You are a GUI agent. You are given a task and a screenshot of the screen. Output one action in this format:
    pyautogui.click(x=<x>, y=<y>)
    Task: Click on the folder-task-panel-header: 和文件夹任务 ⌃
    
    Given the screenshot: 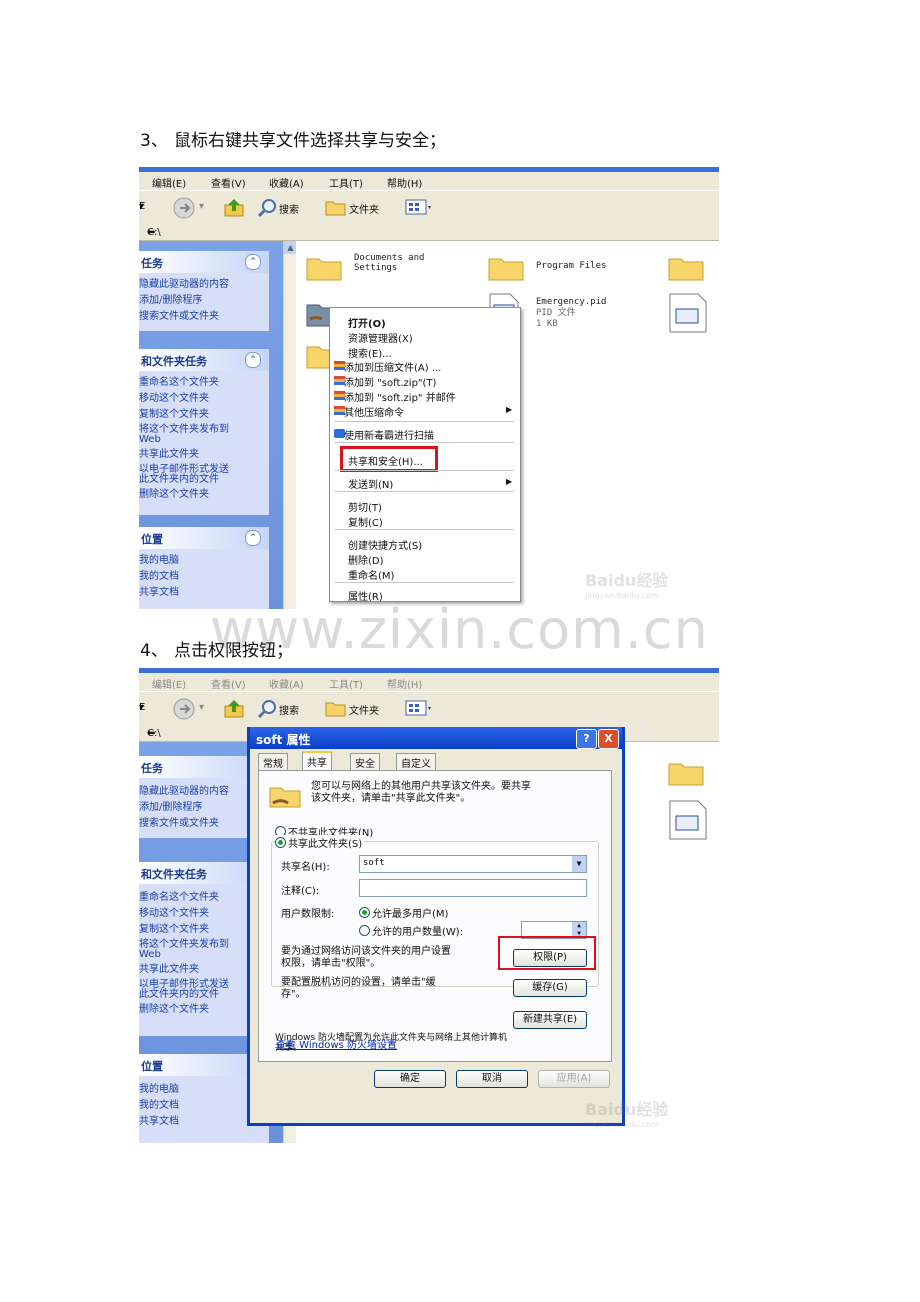 What is the action you would take?
    pyautogui.click(x=204, y=360)
    